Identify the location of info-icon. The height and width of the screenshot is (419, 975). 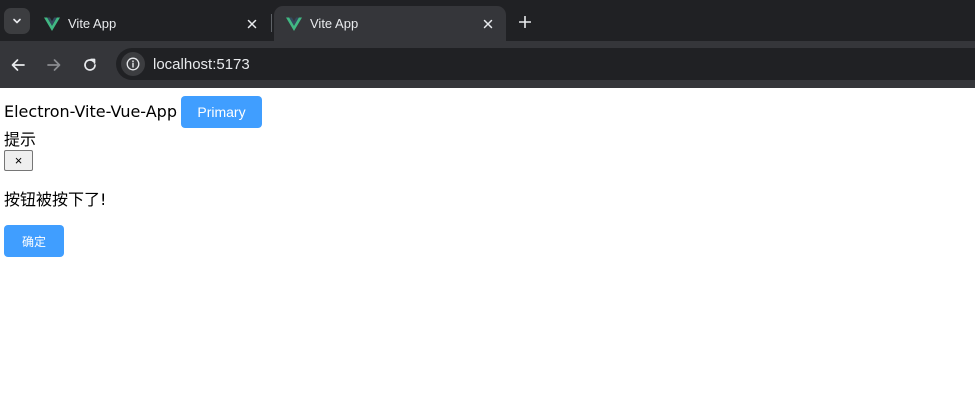
(133, 64).